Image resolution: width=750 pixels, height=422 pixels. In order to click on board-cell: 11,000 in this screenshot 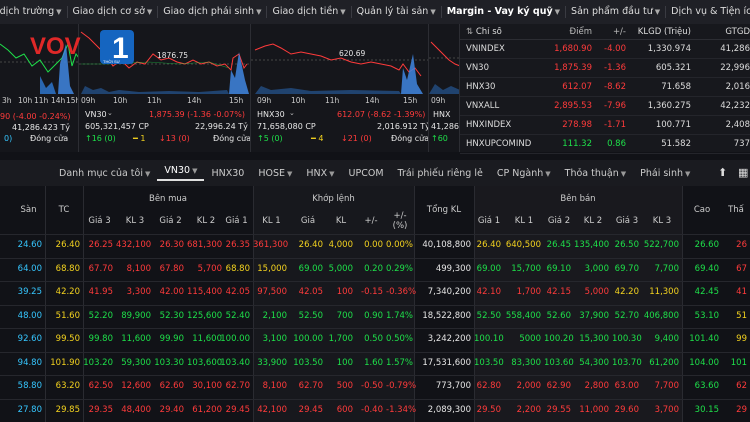, I will do `click(594, 409)`.